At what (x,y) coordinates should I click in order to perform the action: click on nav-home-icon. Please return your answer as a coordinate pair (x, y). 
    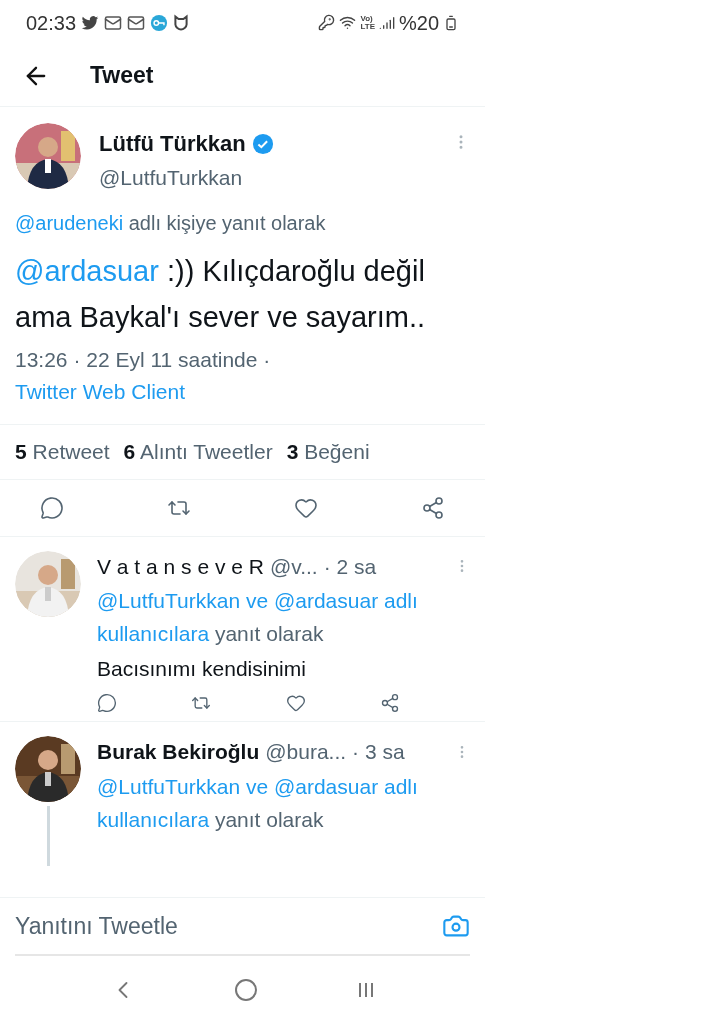
    Looking at the image, I should click on (246, 990).